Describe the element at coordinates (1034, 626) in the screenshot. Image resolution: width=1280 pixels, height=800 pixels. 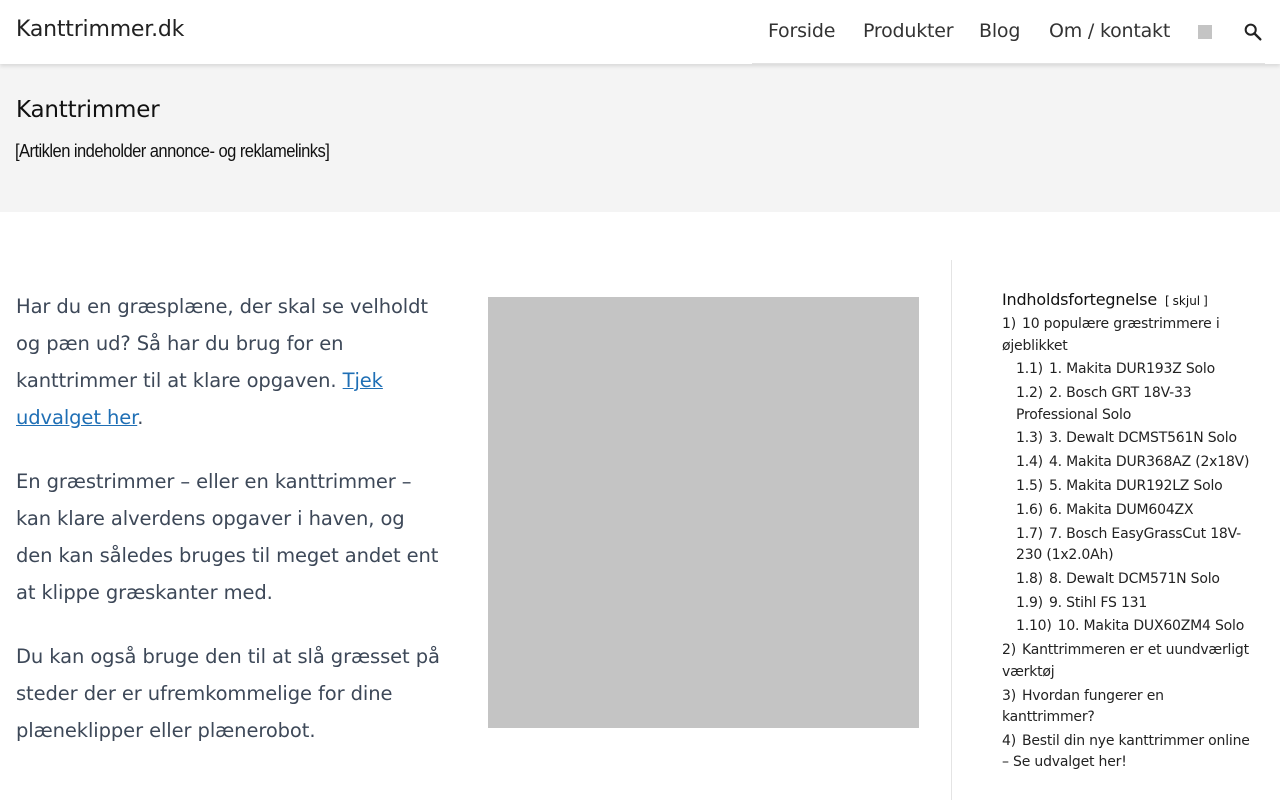
I see `toc-item-number: 1.10)` at that location.